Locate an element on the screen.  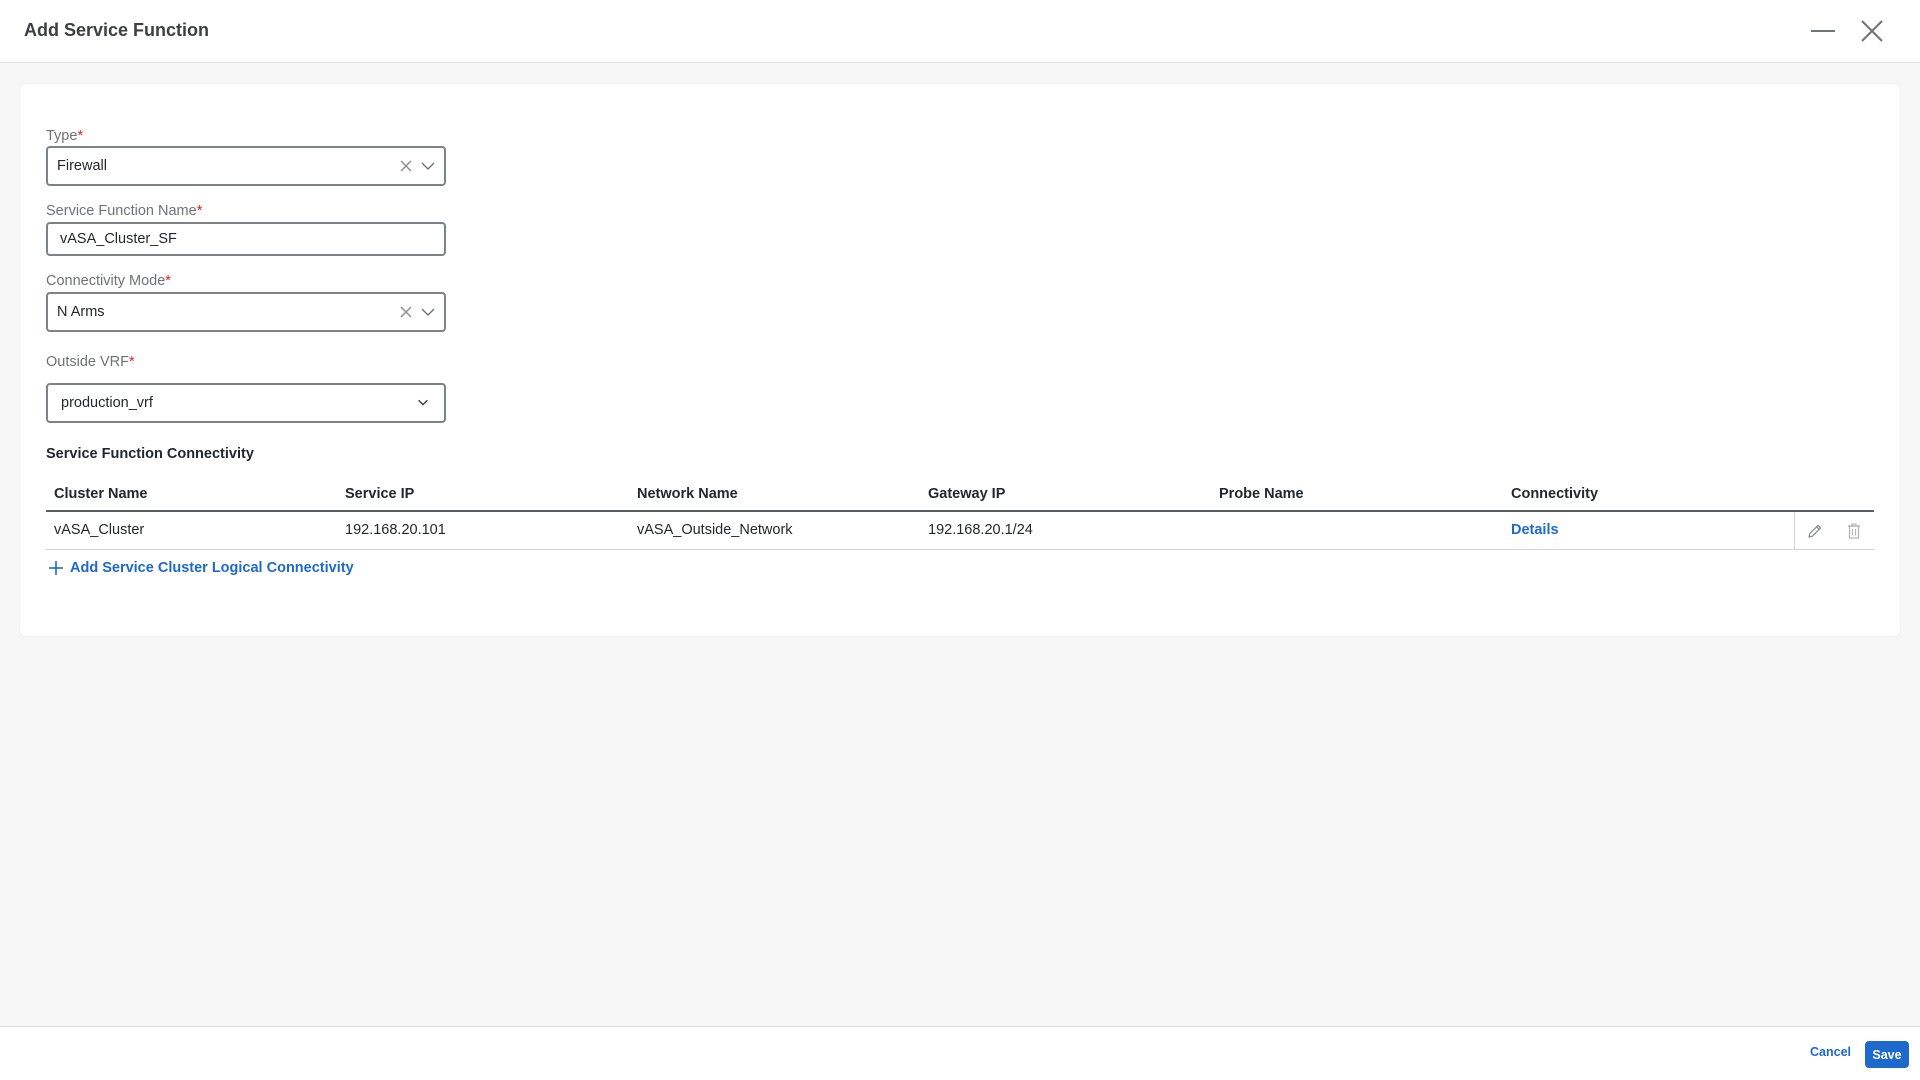
plus-icon is located at coordinates (56, 568).